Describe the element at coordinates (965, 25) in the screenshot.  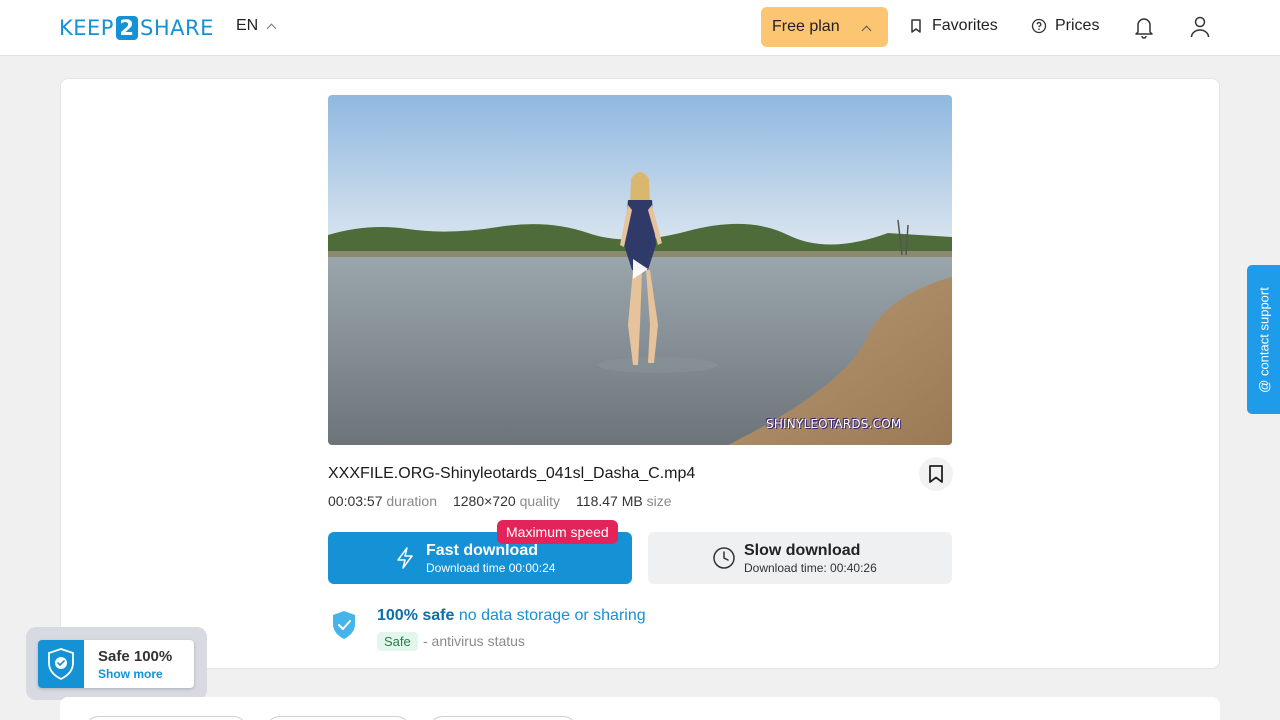
I see `favorites-label: Favorites` at that location.